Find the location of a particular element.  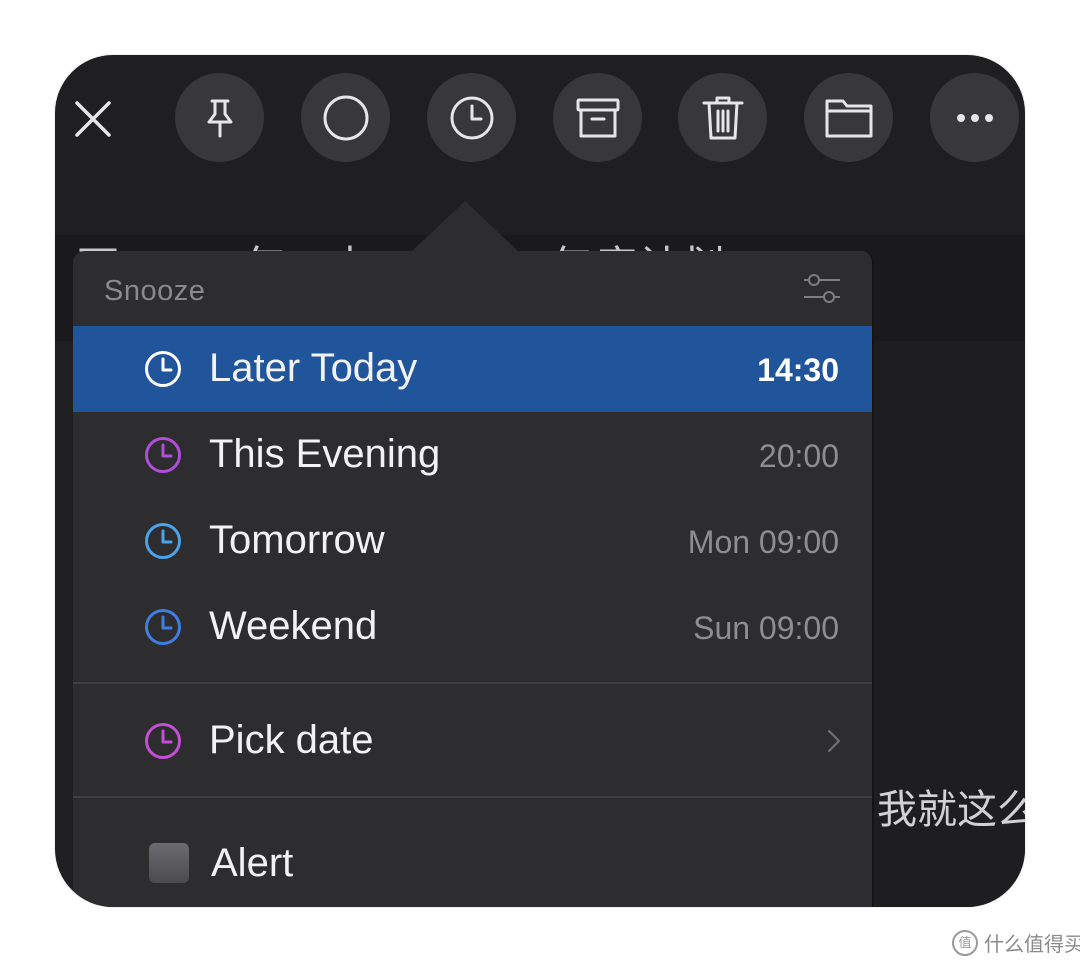

option-time: Mon 09:00 is located at coordinates (763, 542).